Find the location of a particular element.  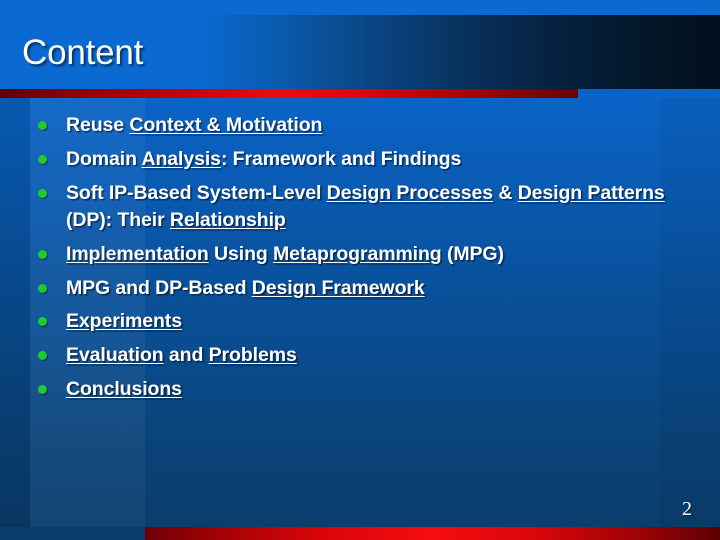

bullet-text: (MPG) is located at coordinates (472, 253).